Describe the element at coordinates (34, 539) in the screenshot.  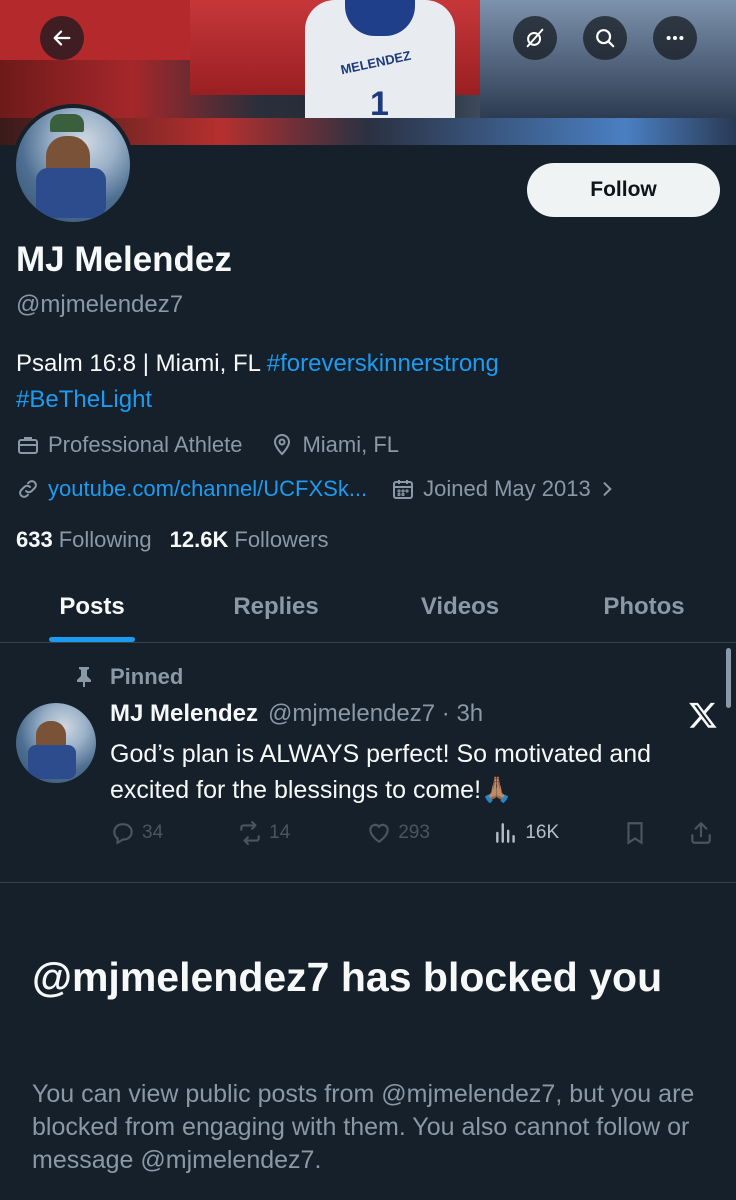
I see `following-count: 633` at that location.